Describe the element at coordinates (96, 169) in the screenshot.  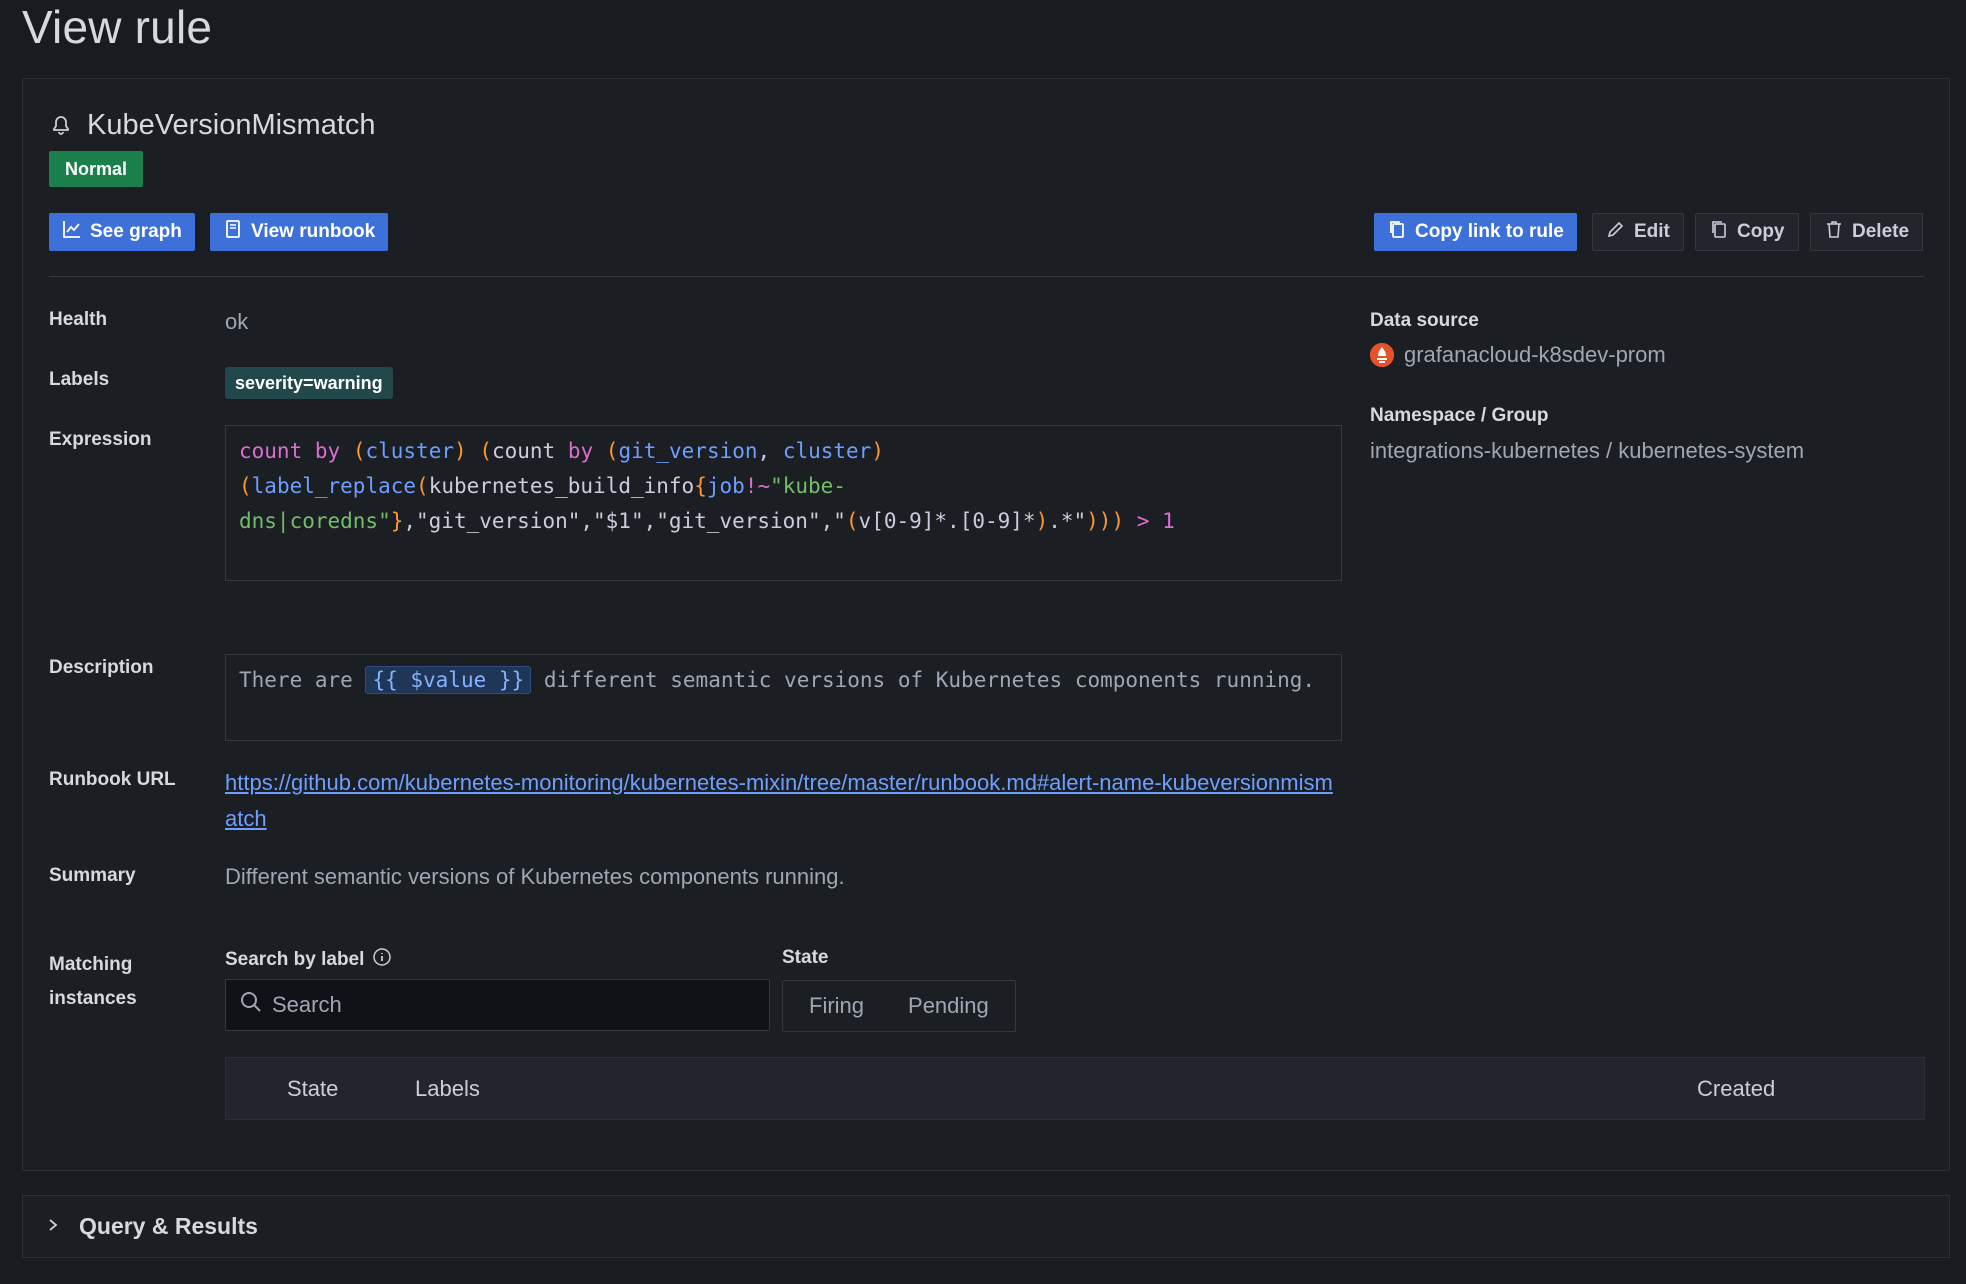
I see `status-badge: Normal` at that location.